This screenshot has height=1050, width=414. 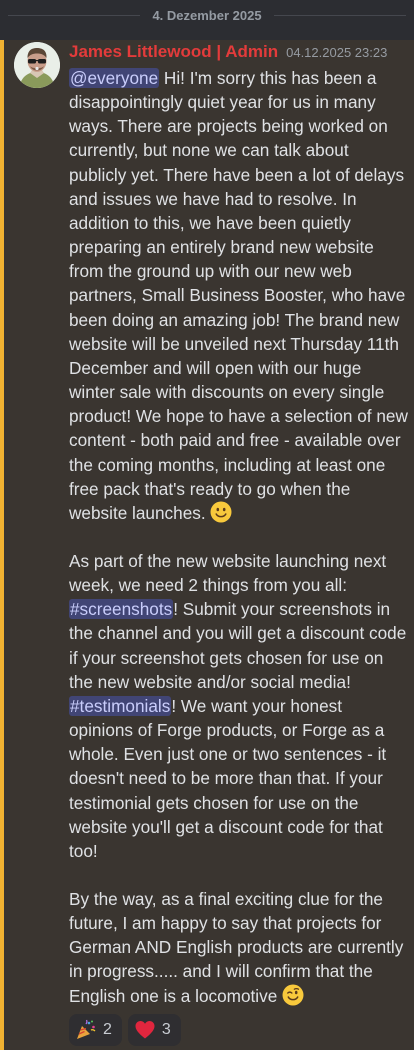 What do you see at coordinates (337, 52) in the screenshot?
I see `timestamp: 04.12.2025 23:23` at bounding box center [337, 52].